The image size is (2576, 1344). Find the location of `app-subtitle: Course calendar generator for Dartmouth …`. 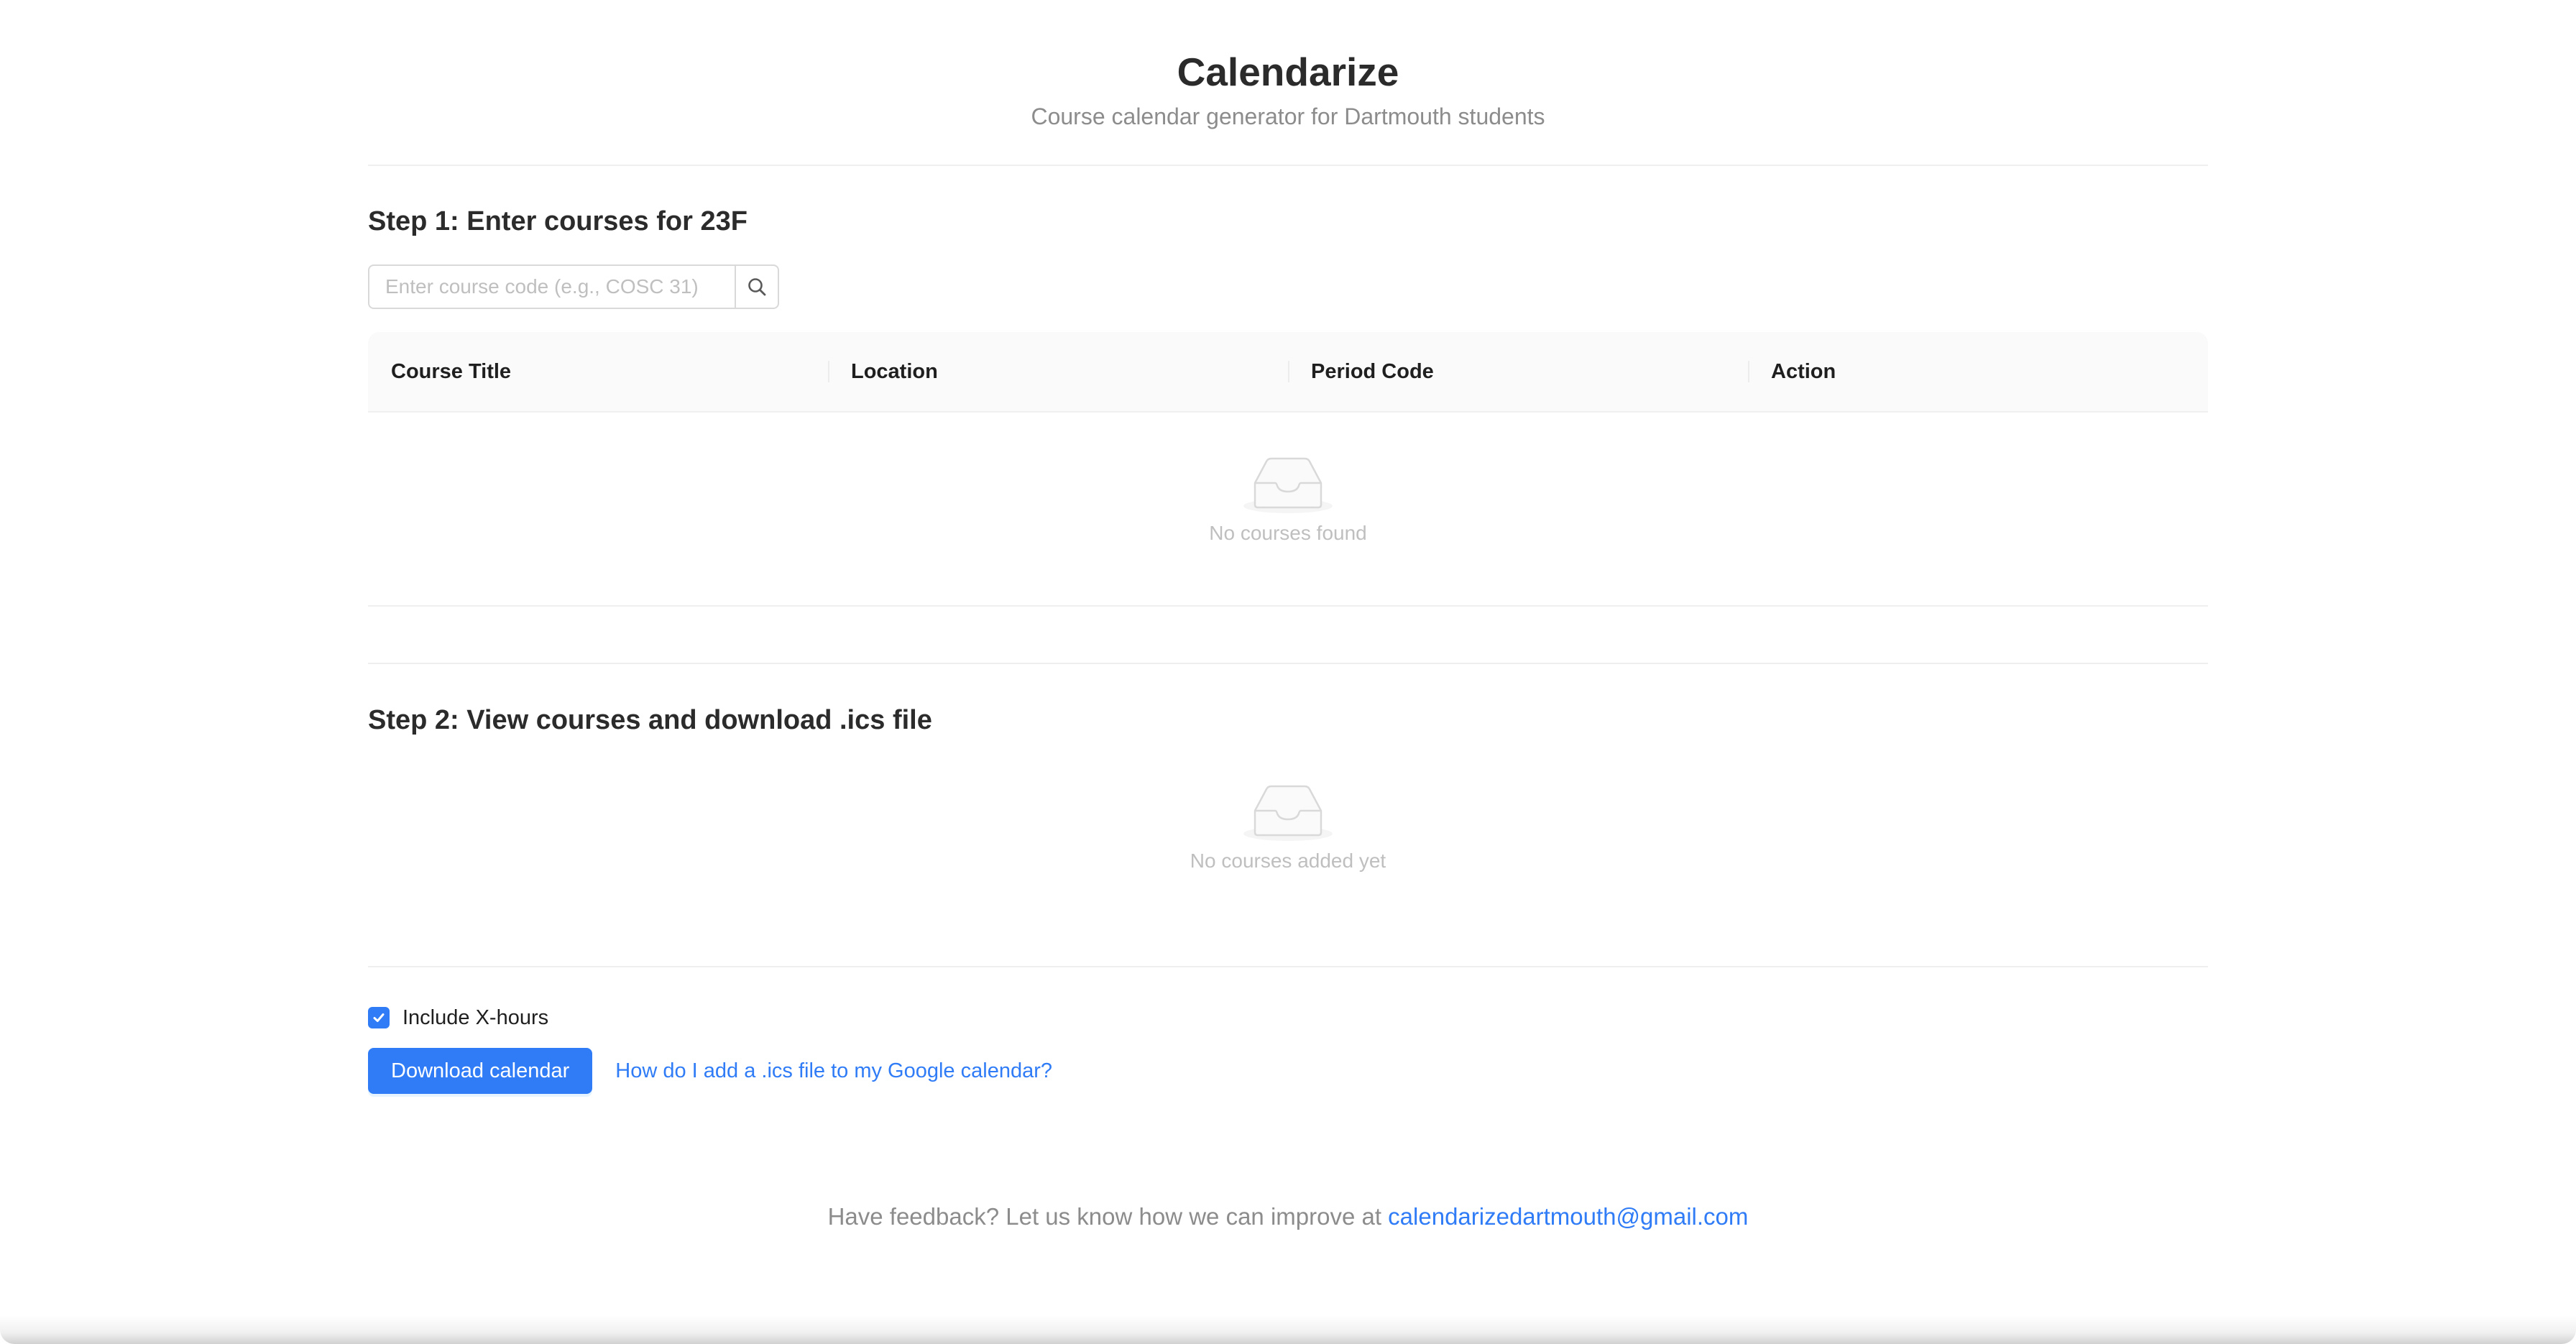

app-subtitle: Course calendar generator for Dartmouth … is located at coordinates (1288, 116).